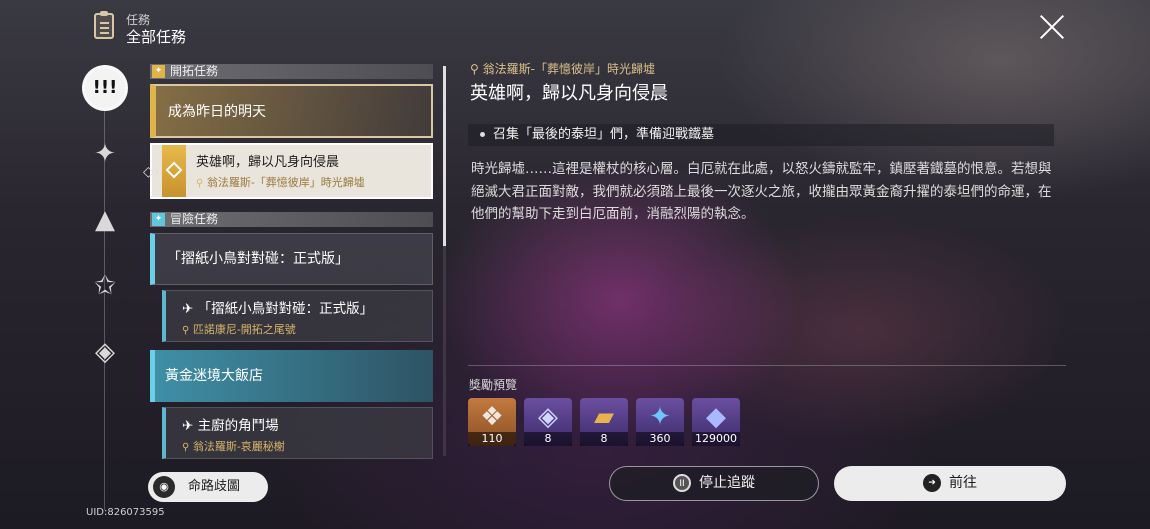 This screenshot has width=1150, height=529. Describe the element at coordinates (569, 93) in the screenshot. I see `quest-detail-title: 英雄啊，歸以凡身向侵晨` at that location.